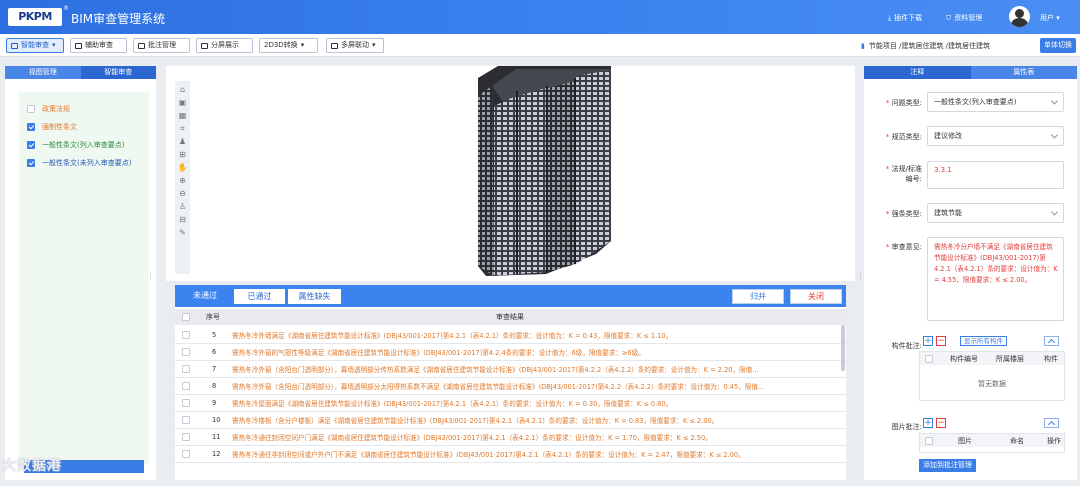 This screenshot has height=486, width=1080. Describe the element at coordinates (213, 317) in the screenshot. I see `col-no: 序号` at that location.